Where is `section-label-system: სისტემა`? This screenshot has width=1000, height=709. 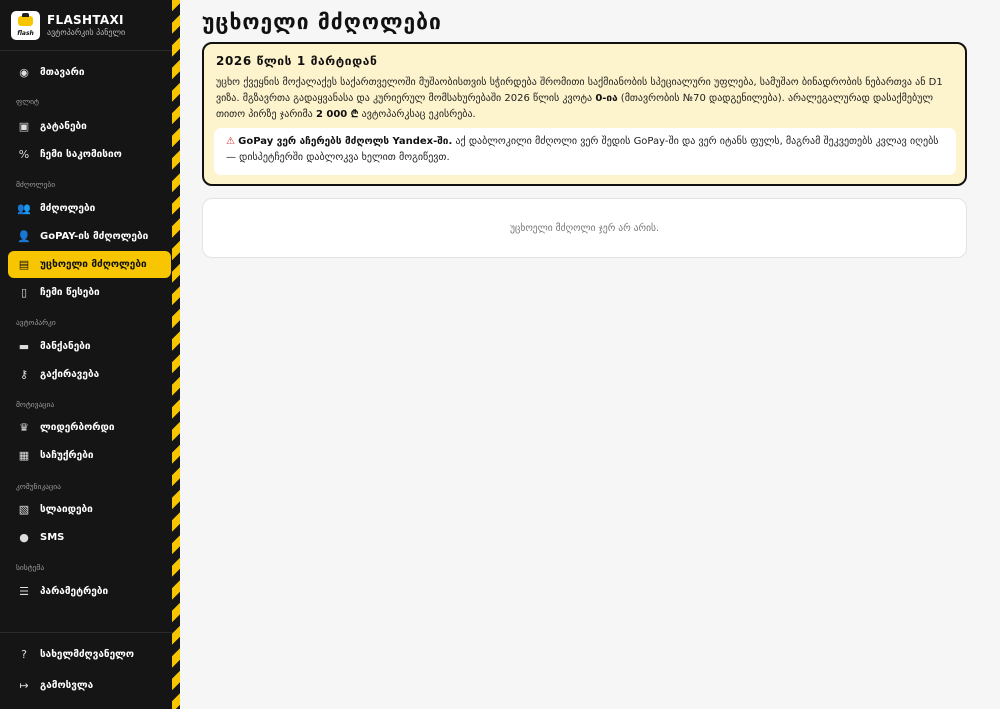 section-label-system: სისტემა is located at coordinates (30, 567).